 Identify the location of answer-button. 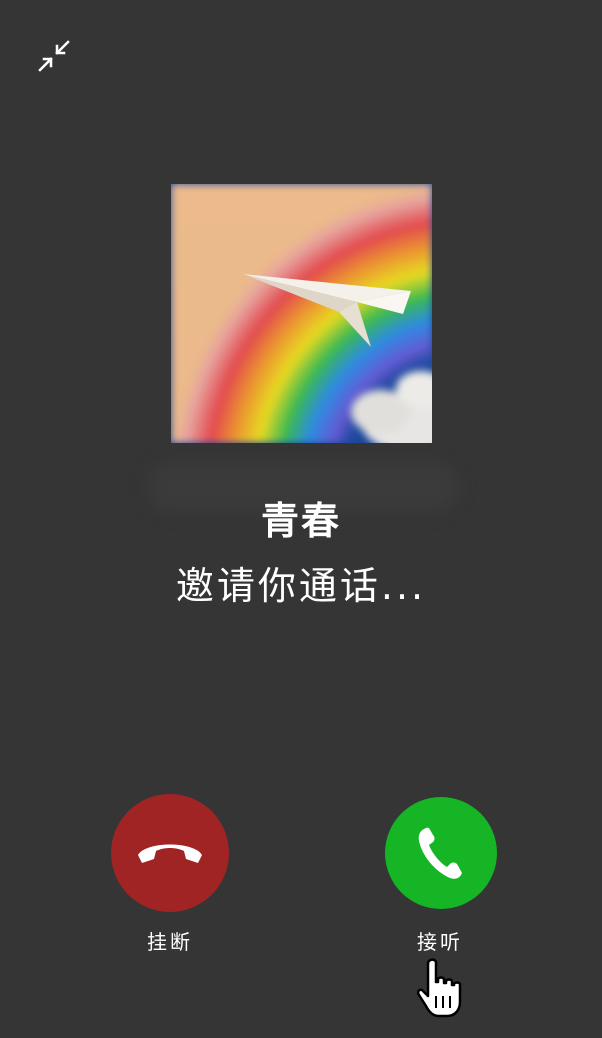
(441, 853).